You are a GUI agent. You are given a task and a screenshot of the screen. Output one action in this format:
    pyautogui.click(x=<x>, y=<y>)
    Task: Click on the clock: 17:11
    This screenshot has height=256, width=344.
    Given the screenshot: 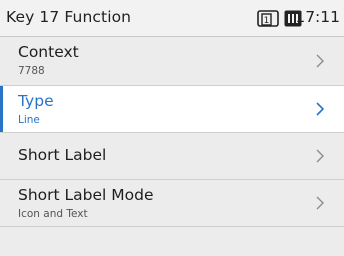 What is the action you would take?
    pyautogui.click(x=317, y=17)
    